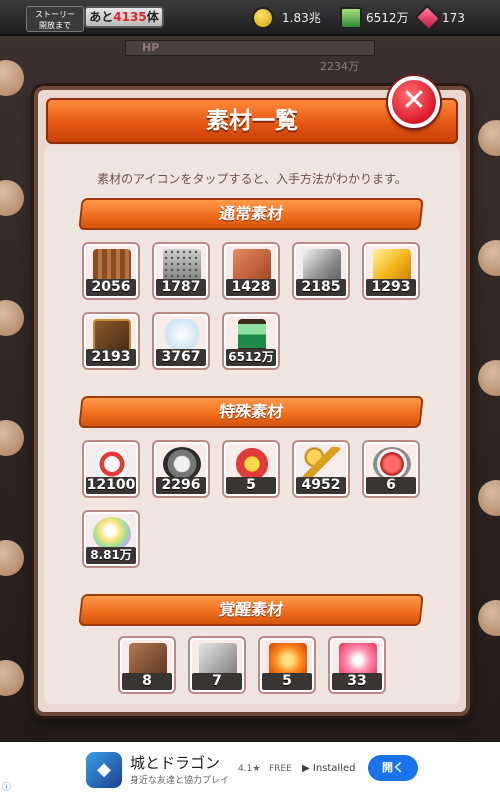 The image size is (500, 800). What do you see at coordinates (250, 48) in the screenshot?
I see `hp-bar: HP` at bounding box center [250, 48].